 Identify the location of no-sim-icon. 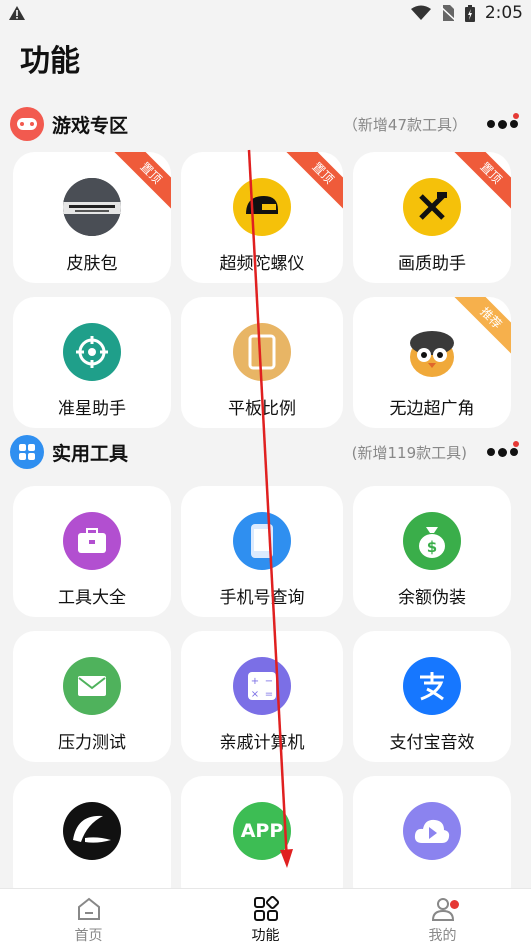
(447, 13).